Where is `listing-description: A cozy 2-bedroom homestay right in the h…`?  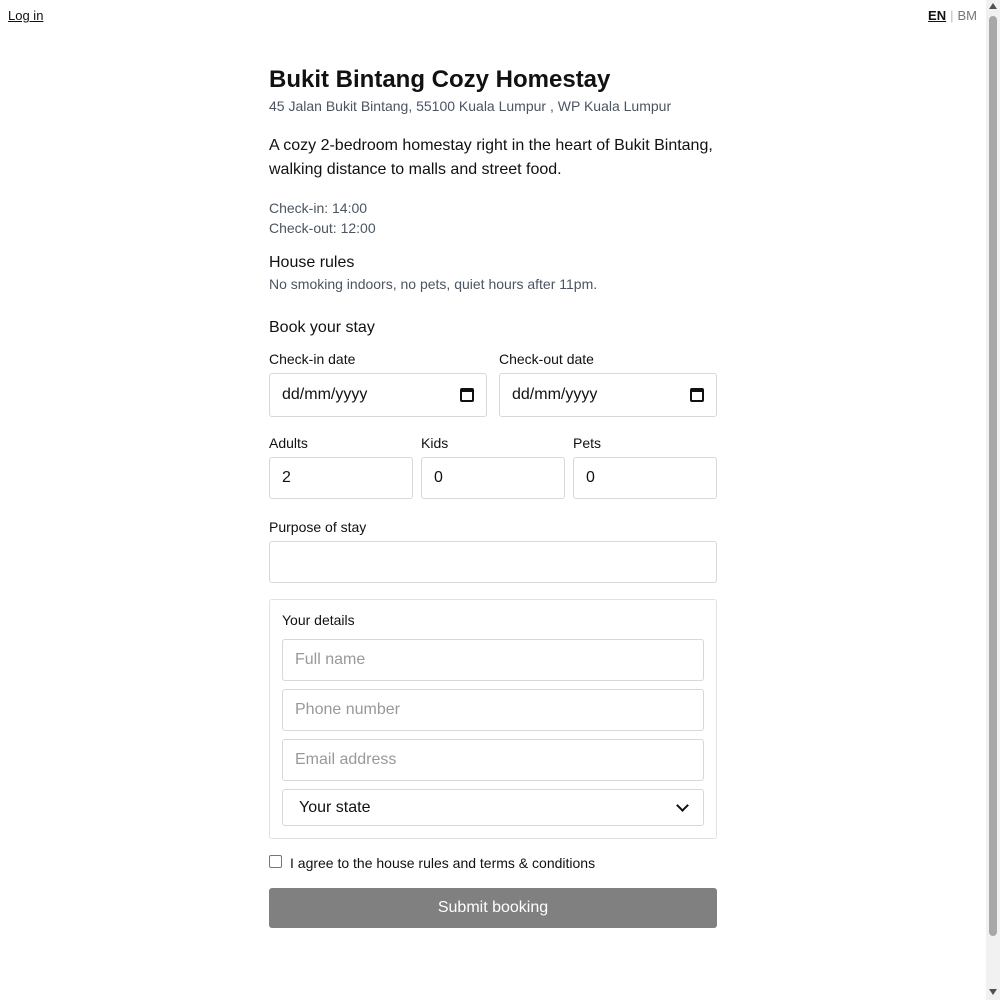 listing-description: A cozy 2-bedroom homestay right in the h… is located at coordinates (491, 157).